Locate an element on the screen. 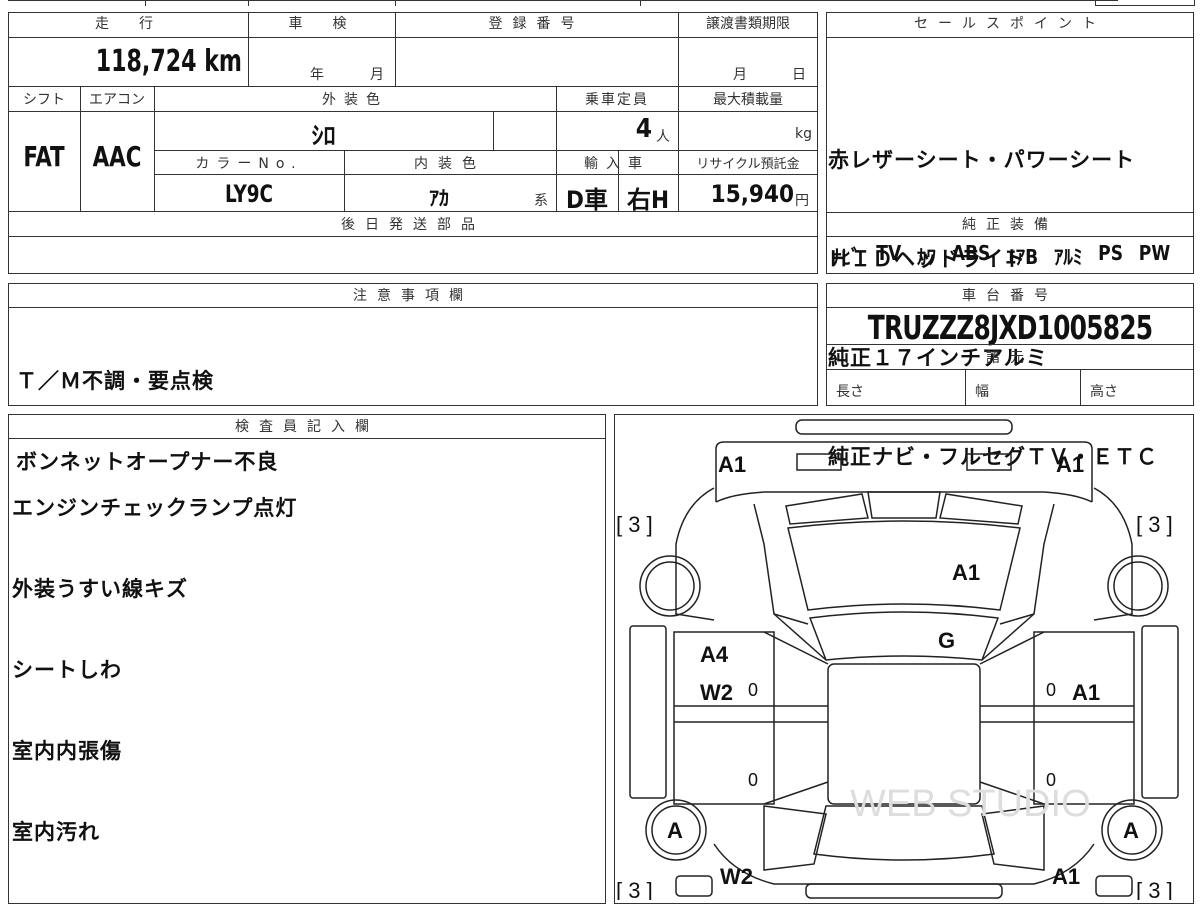 The width and height of the screenshot is (1200, 904). equipment-item: PW is located at coordinates (1154, 253).